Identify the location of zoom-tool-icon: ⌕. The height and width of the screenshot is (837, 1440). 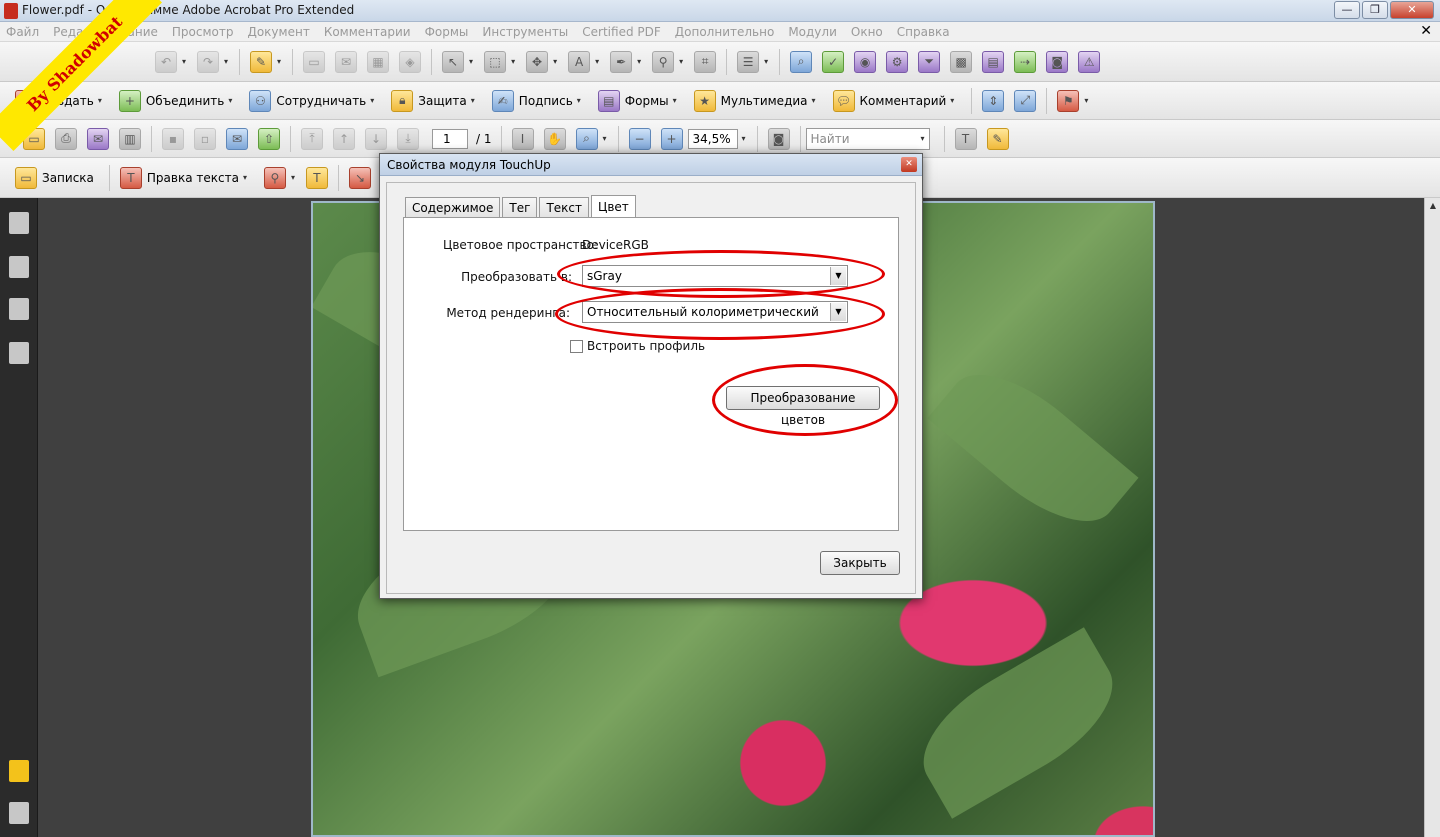
(586, 138).